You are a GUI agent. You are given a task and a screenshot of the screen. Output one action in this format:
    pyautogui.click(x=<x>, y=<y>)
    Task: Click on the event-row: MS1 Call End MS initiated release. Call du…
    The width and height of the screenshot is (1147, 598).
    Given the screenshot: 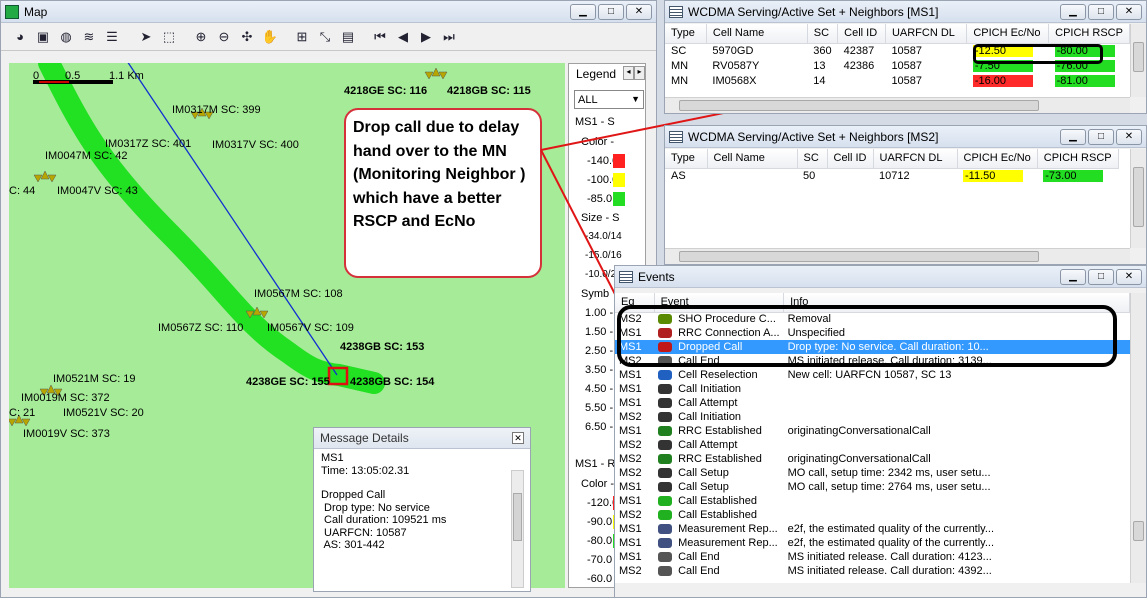 What is the action you would take?
    pyautogui.click(x=872, y=557)
    